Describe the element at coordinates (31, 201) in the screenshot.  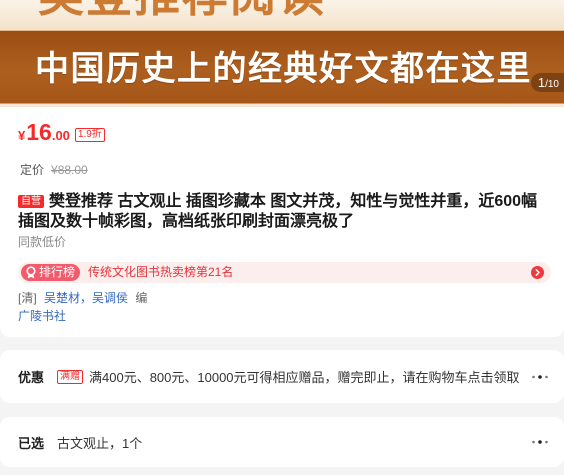
I see `self-operated-badge: 自营` at that location.